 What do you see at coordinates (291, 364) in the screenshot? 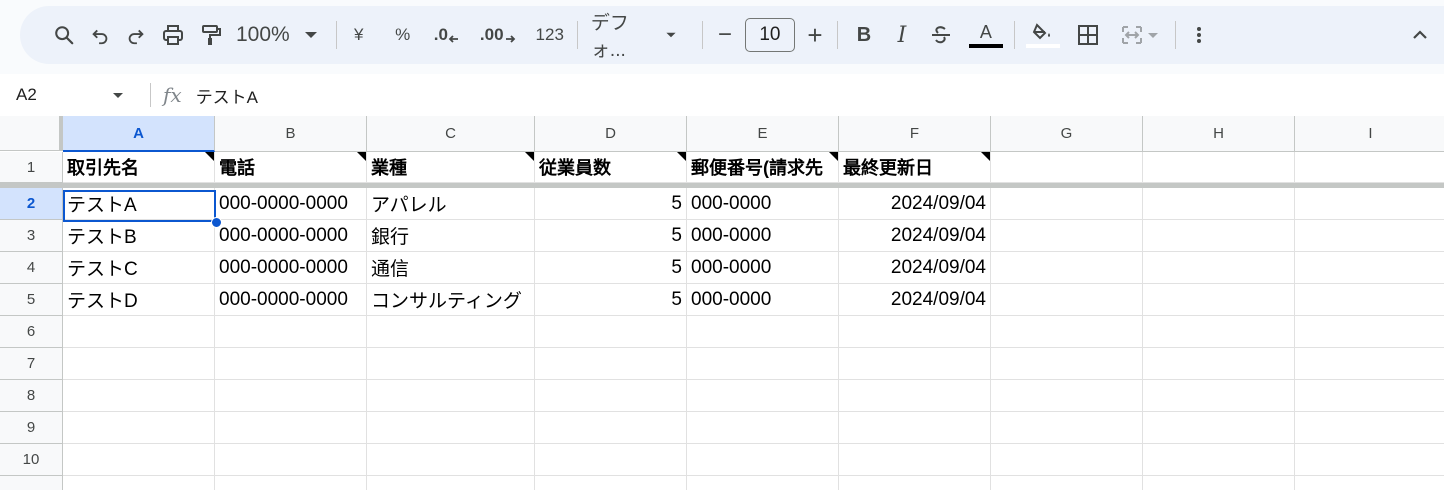
I see `cell-b7` at bounding box center [291, 364].